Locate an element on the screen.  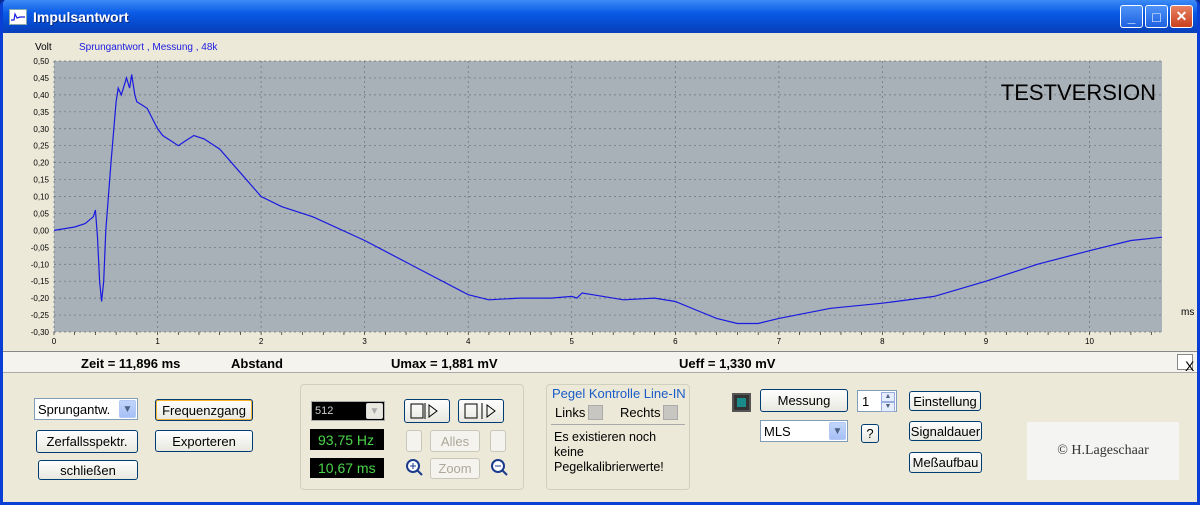
messung-count-value: 1 is located at coordinates (866, 401).